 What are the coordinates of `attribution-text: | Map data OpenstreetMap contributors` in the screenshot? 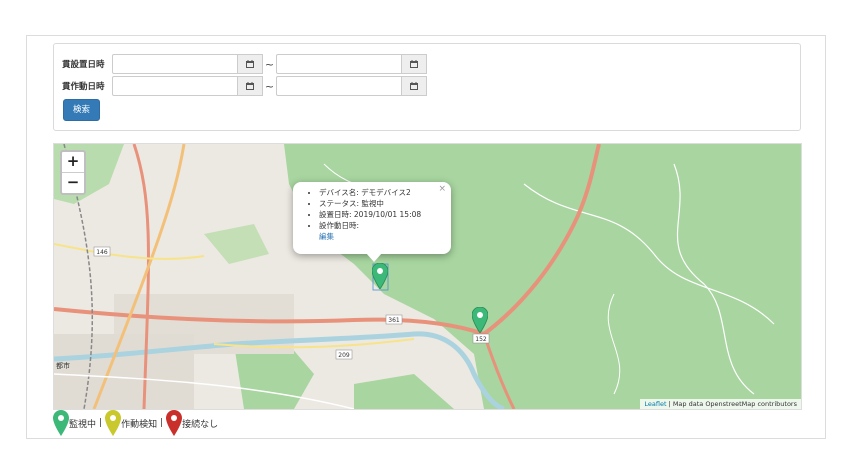 It's located at (731, 404).